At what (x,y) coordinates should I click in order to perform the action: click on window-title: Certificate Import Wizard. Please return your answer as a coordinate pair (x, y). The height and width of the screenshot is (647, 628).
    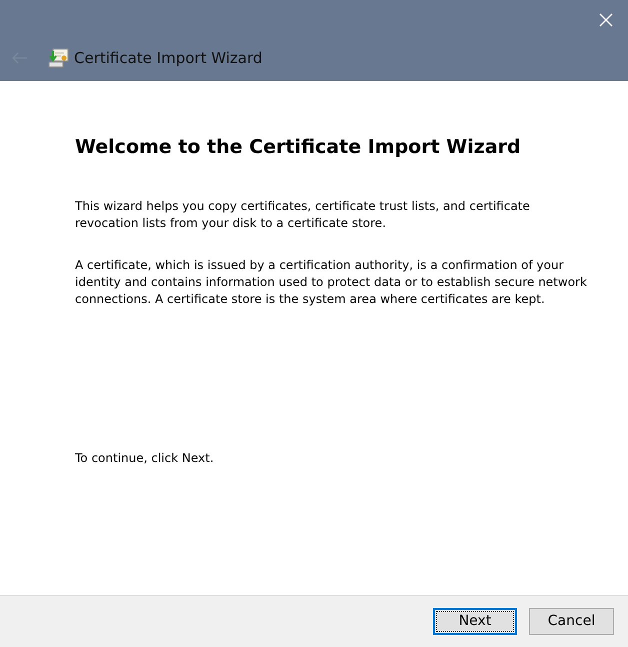
    Looking at the image, I should click on (168, 58).